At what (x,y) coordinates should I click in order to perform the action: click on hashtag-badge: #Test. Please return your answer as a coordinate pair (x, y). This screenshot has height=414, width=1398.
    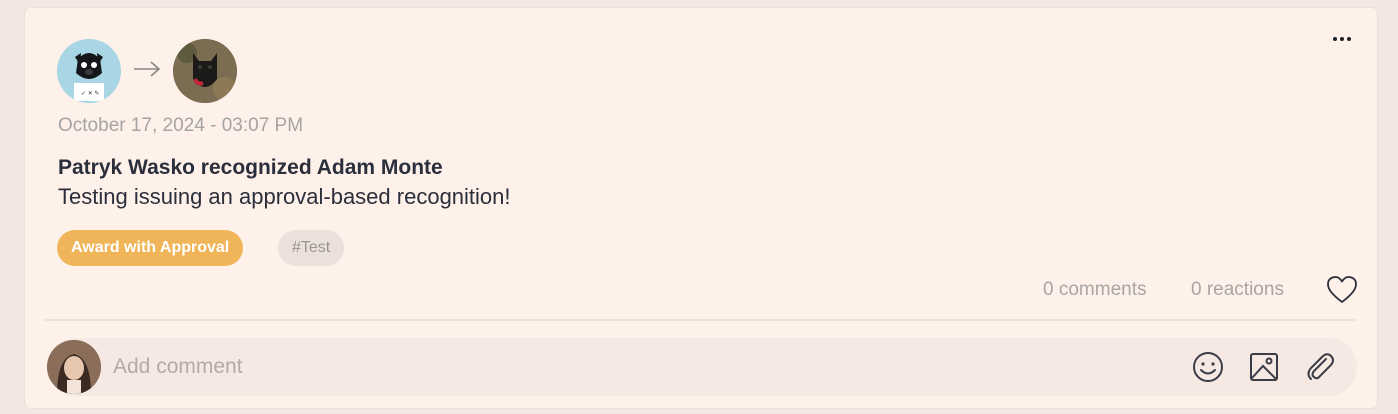
    Looking at the image, I should click on (311, 248).